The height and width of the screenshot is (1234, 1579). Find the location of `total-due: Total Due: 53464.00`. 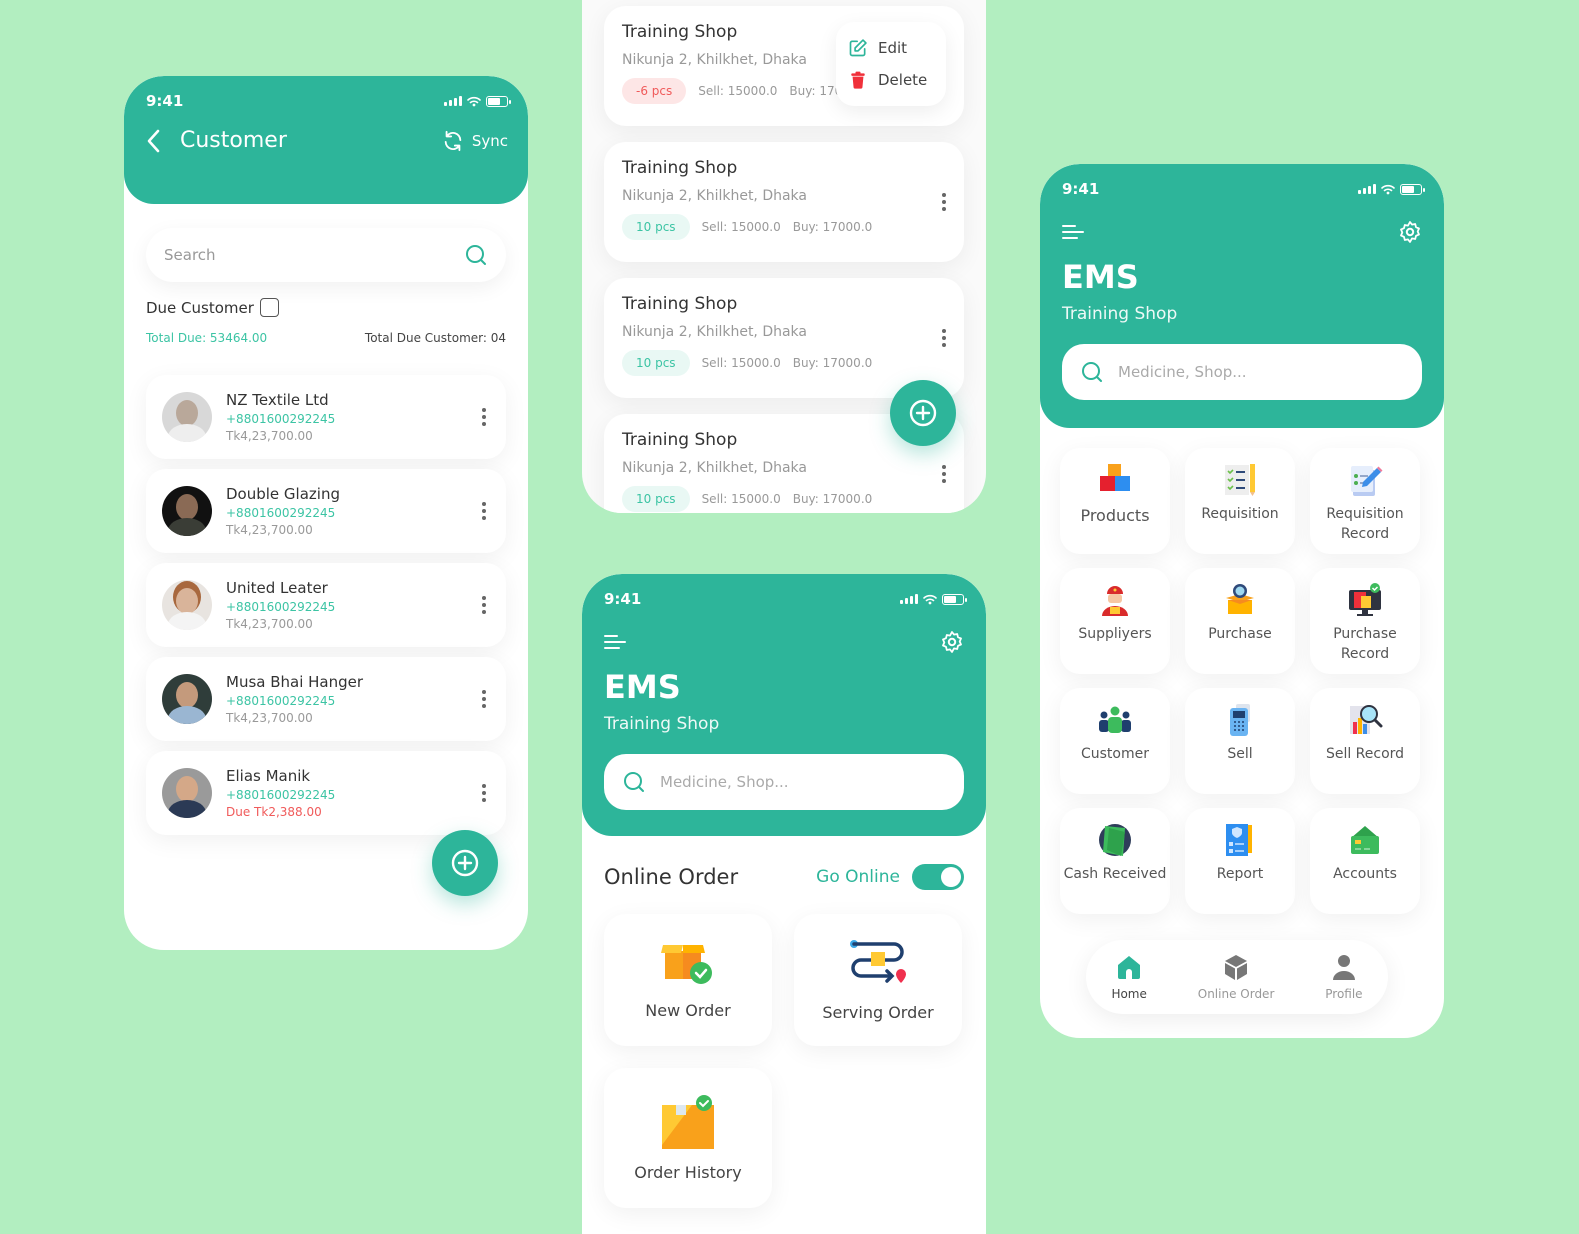

total-due: Total Due: 53464.00 is located at coordinates (207, 338).